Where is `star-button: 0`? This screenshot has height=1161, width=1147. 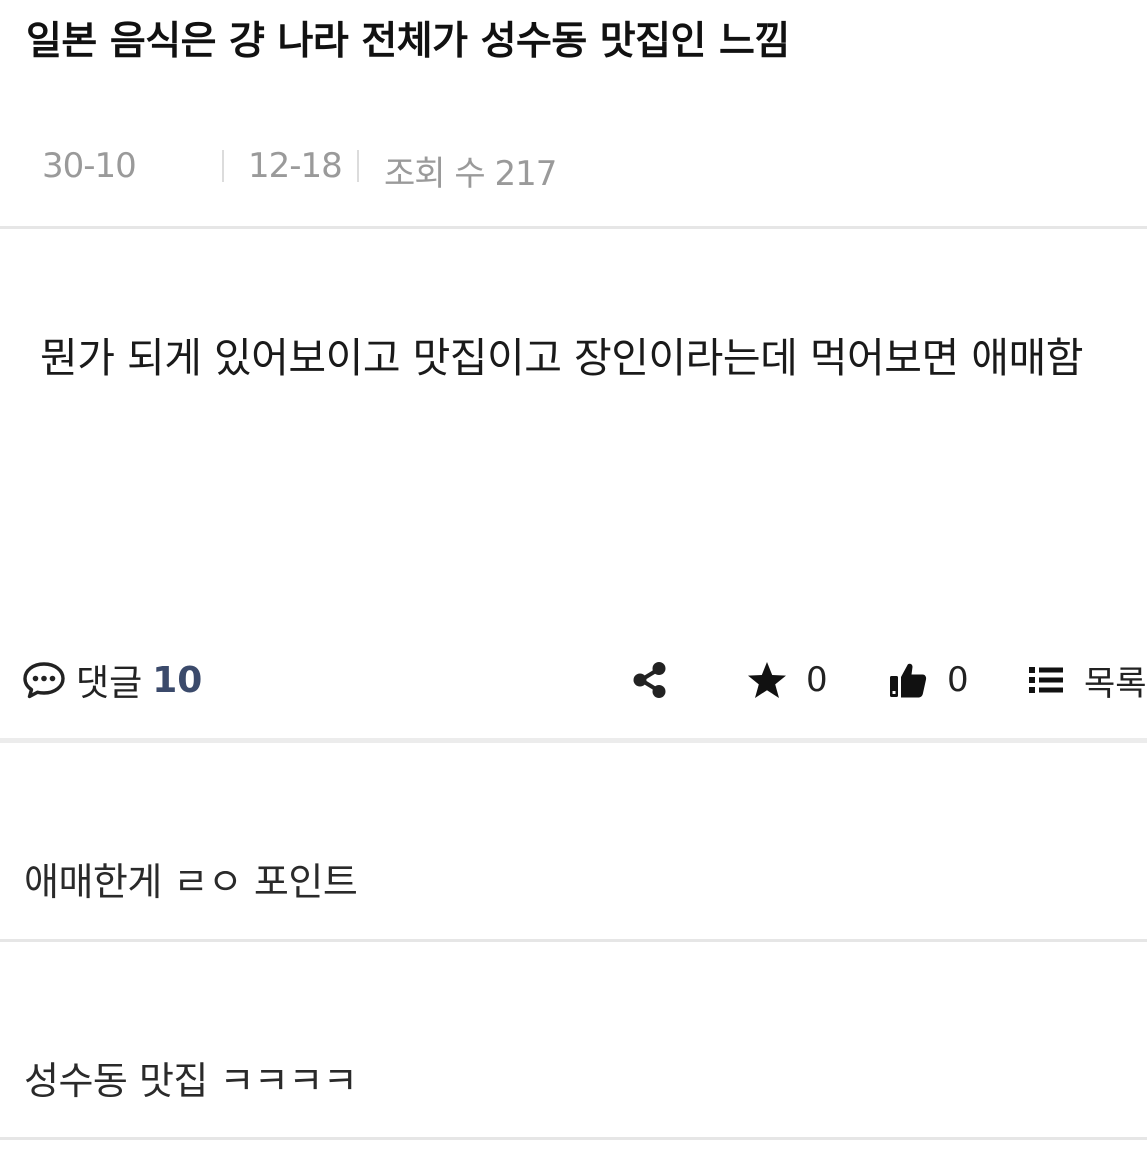
star-button: 0 is located at coordinates (787, 680).